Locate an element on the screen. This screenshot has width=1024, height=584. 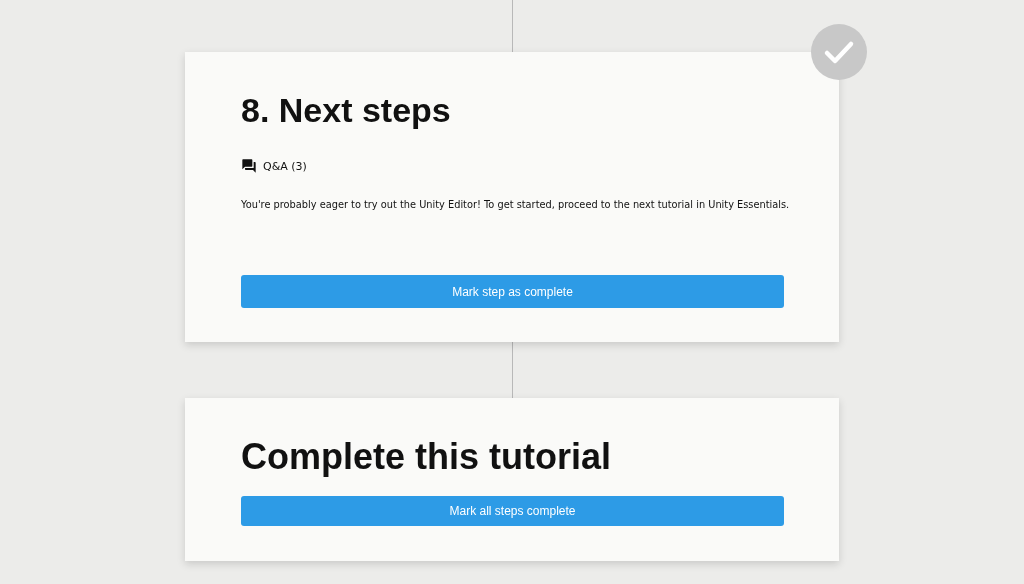
check-badge-icon is located at coordinates (839, 52).